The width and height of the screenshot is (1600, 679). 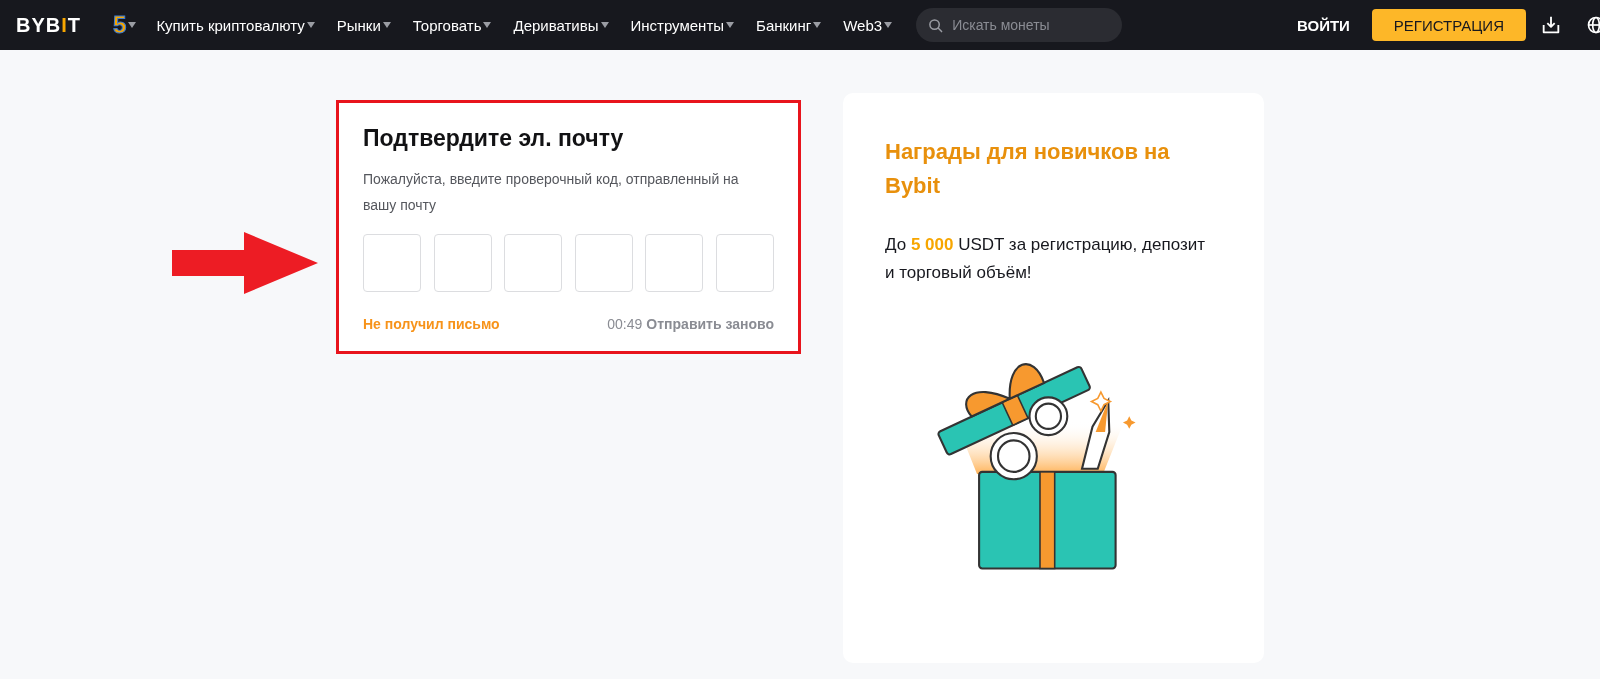 I want to click on nav-menu-item: Торговать, so click(x=447, y=25).